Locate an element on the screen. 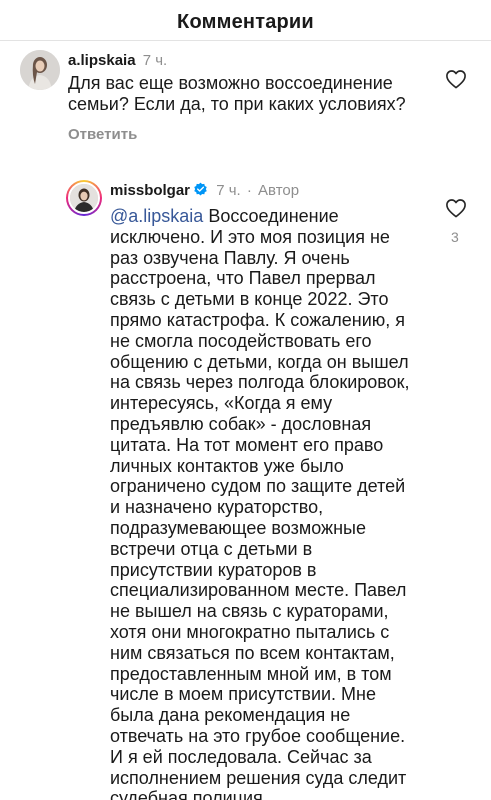 This screenshot has height=800, width=491. comment-line: подразумевающее возможные is located at coordinates (238, 527).